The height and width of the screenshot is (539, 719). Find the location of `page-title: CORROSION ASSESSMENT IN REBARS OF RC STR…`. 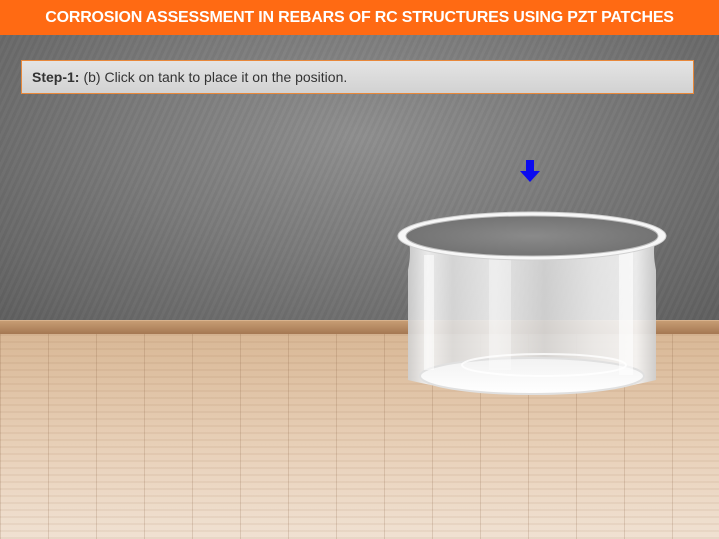

page-title: CORROSION ASSESSMENT IN REBARS OF RC STR… is located at coordinates (359, 17).